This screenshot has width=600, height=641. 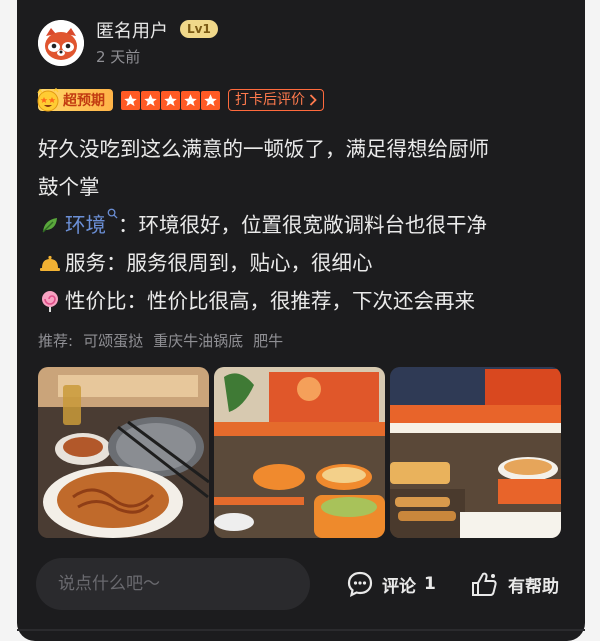 What do you see at coordinates (484, 584) in the screenshot?
I see `thumbs-up-icon` at bounding box center [484, 584].